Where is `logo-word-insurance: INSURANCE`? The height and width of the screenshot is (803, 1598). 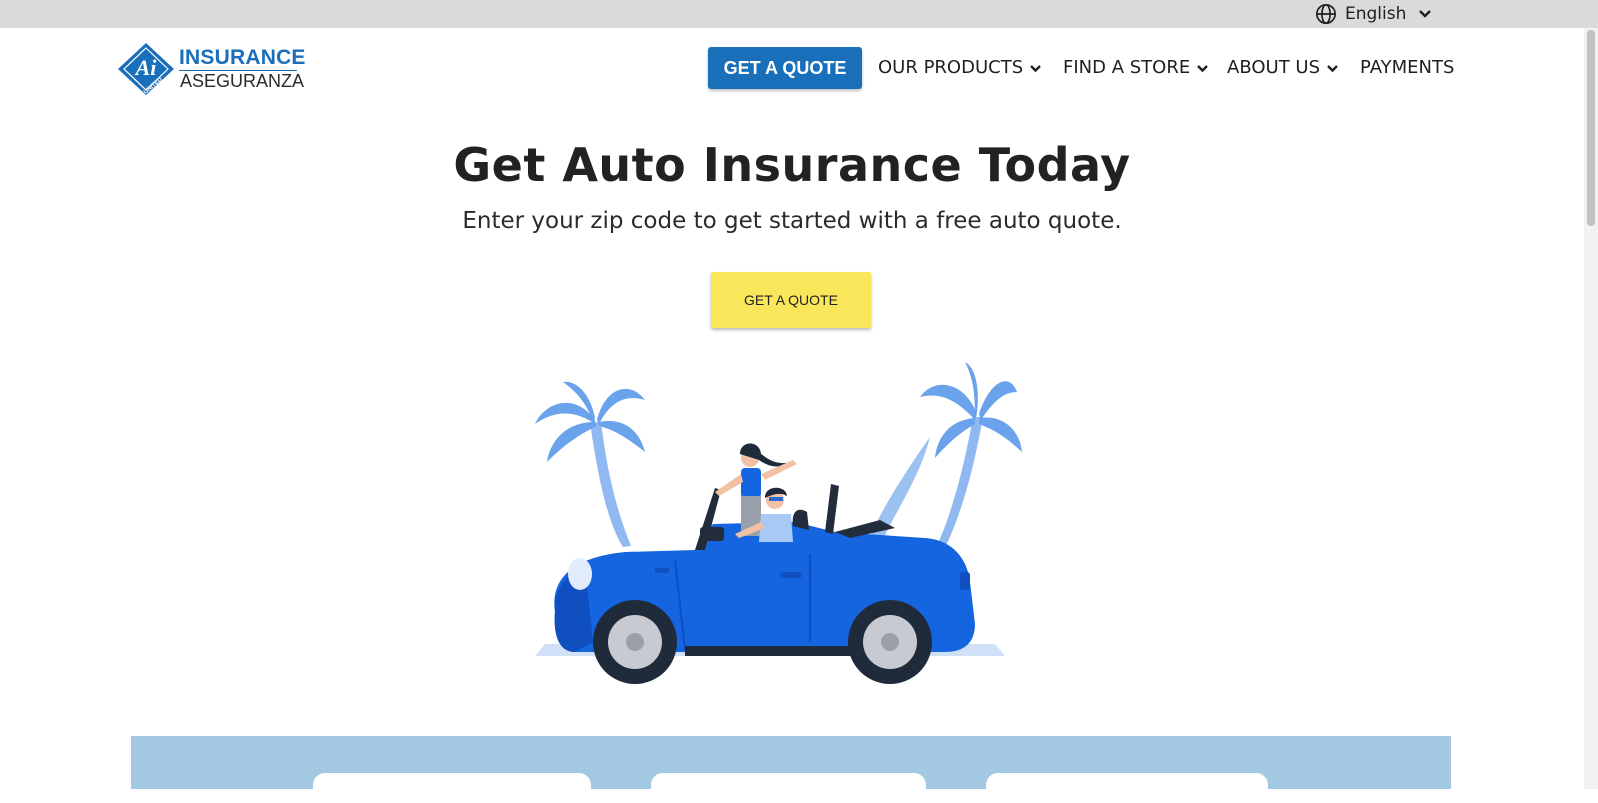
logo-word-insurance: INSURANCE is located at coordinates (242, 57).